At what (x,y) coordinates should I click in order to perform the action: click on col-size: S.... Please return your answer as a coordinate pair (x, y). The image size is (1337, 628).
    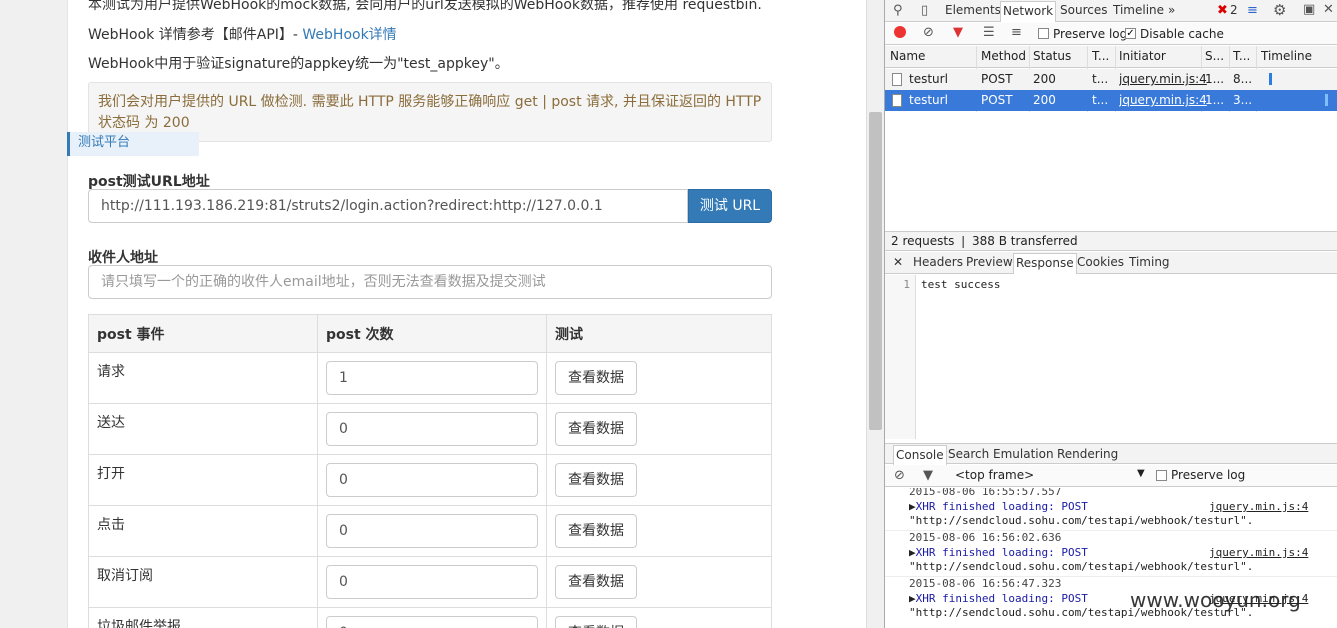
    Looking at the image, I should click on (1214, 56).